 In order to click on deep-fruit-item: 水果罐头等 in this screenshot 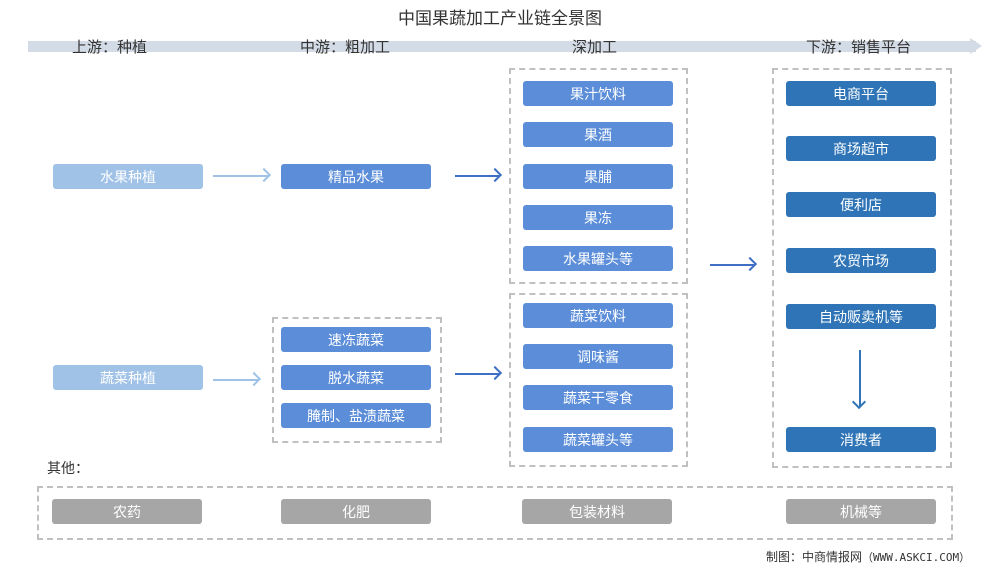, I will do `click(598, 258)`.